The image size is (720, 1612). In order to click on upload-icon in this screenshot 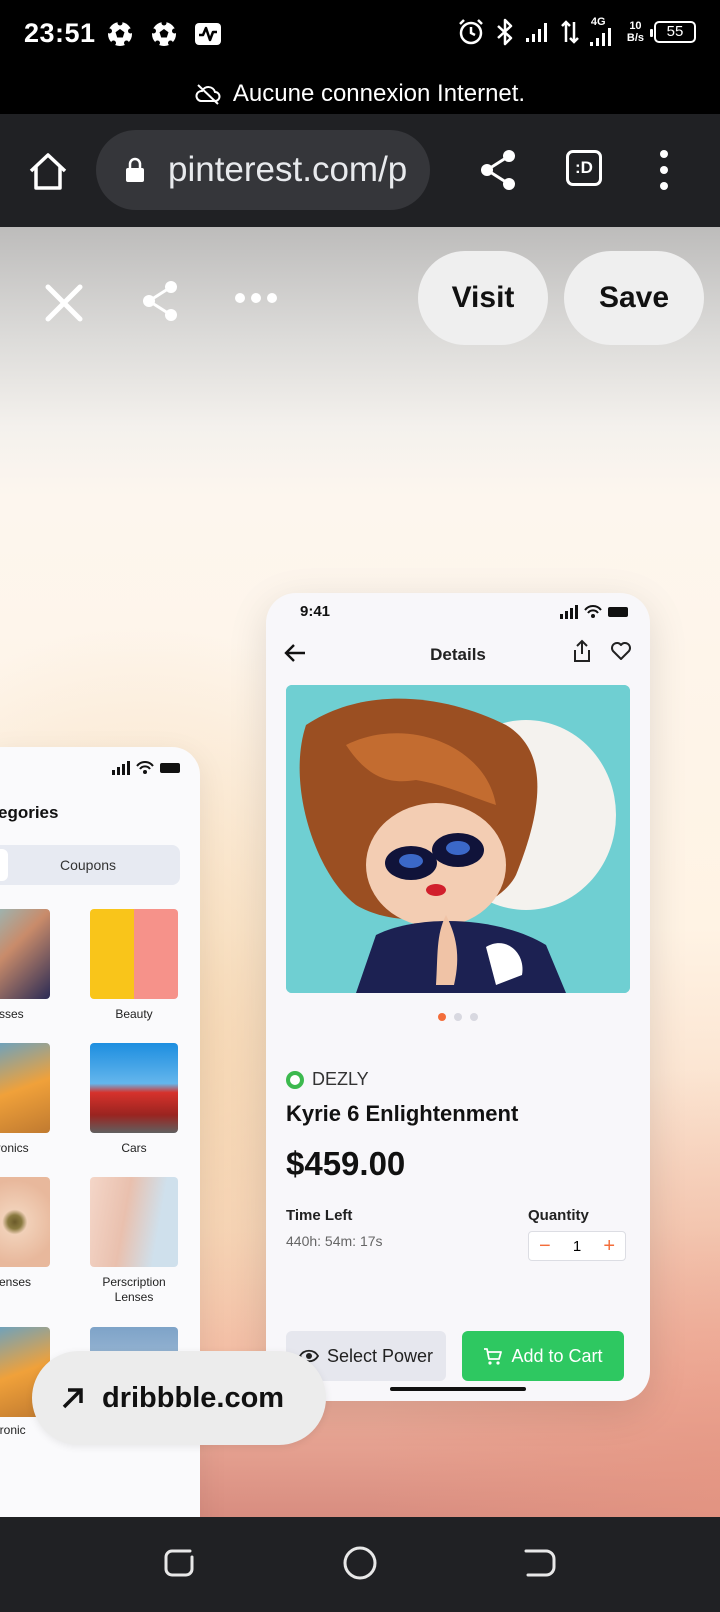, I will do `click(582, 650)`.